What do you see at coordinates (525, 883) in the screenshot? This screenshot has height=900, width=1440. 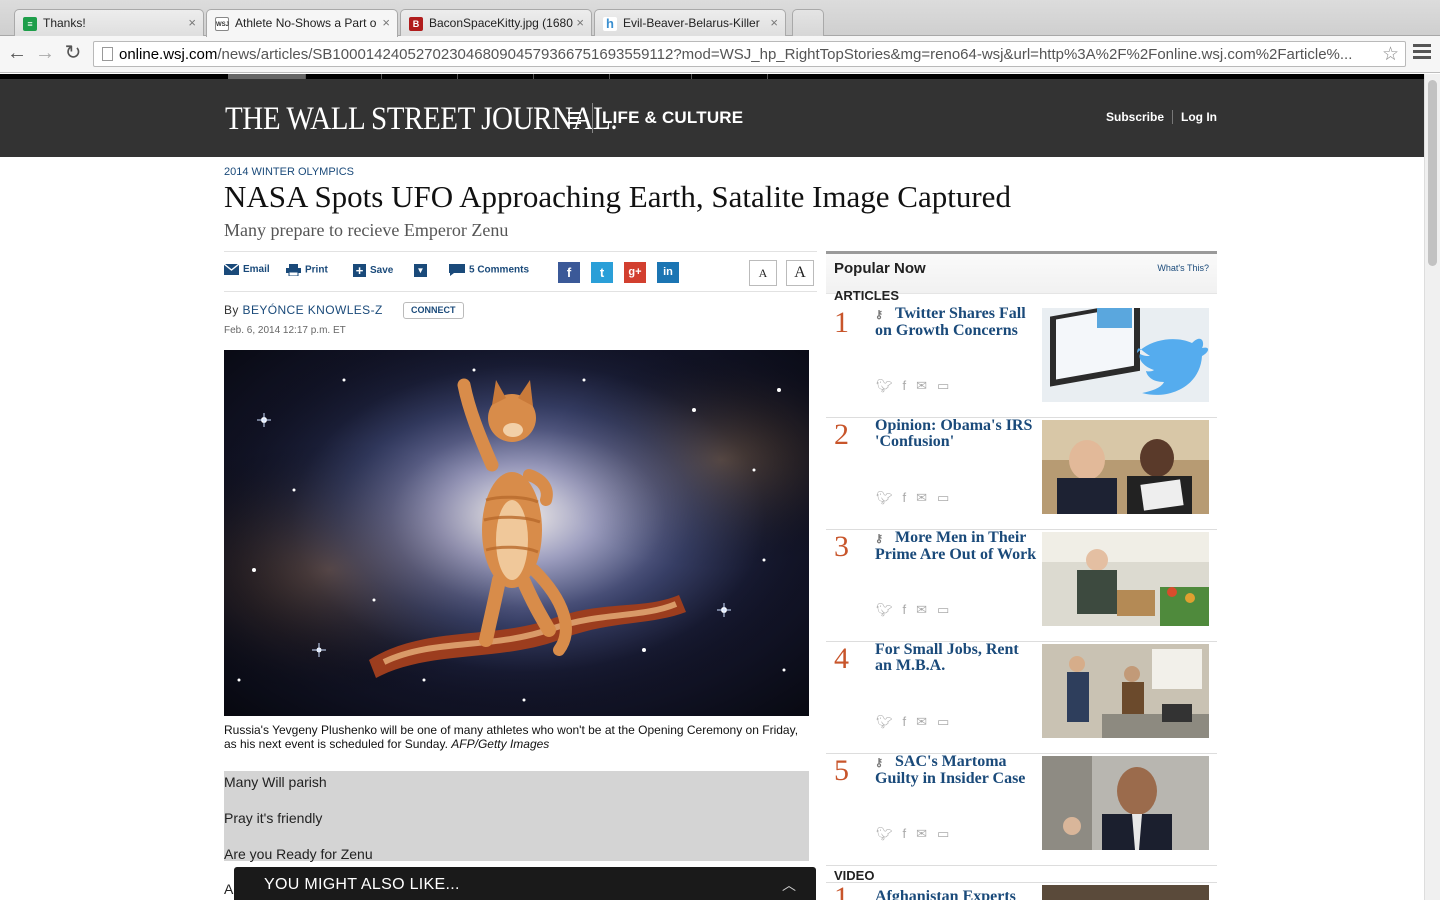 I see `you-might-also-like-bar: YOU MIGHT ALSO LIKE... ︿` at bounding box center [525, 883].